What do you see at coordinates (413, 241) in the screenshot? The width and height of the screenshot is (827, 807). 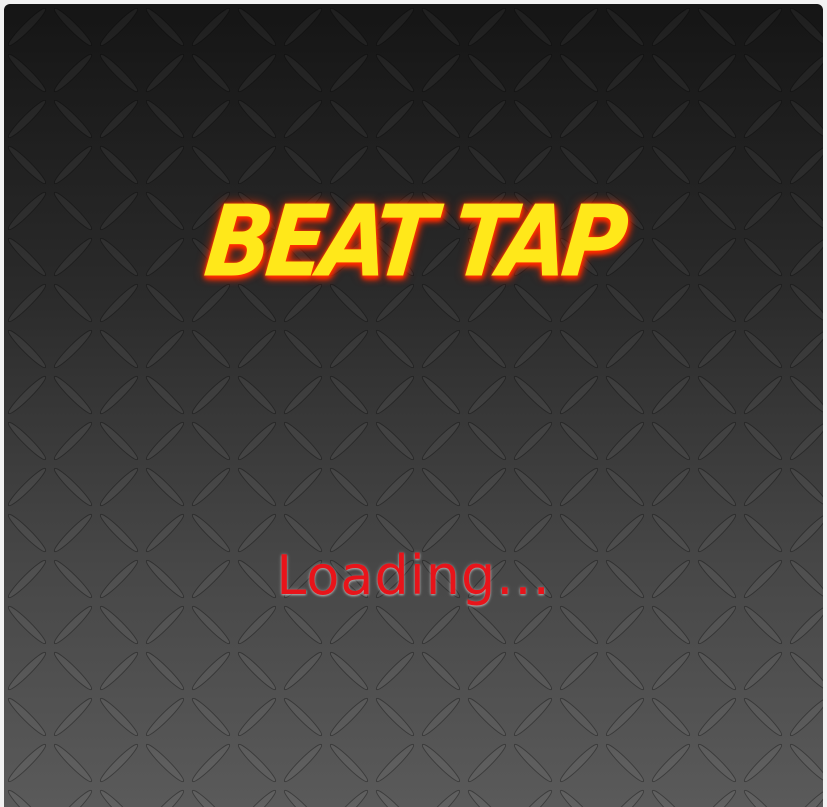 I see `game-title-logo: BEAT TAP` at bounding box center [413, 241].